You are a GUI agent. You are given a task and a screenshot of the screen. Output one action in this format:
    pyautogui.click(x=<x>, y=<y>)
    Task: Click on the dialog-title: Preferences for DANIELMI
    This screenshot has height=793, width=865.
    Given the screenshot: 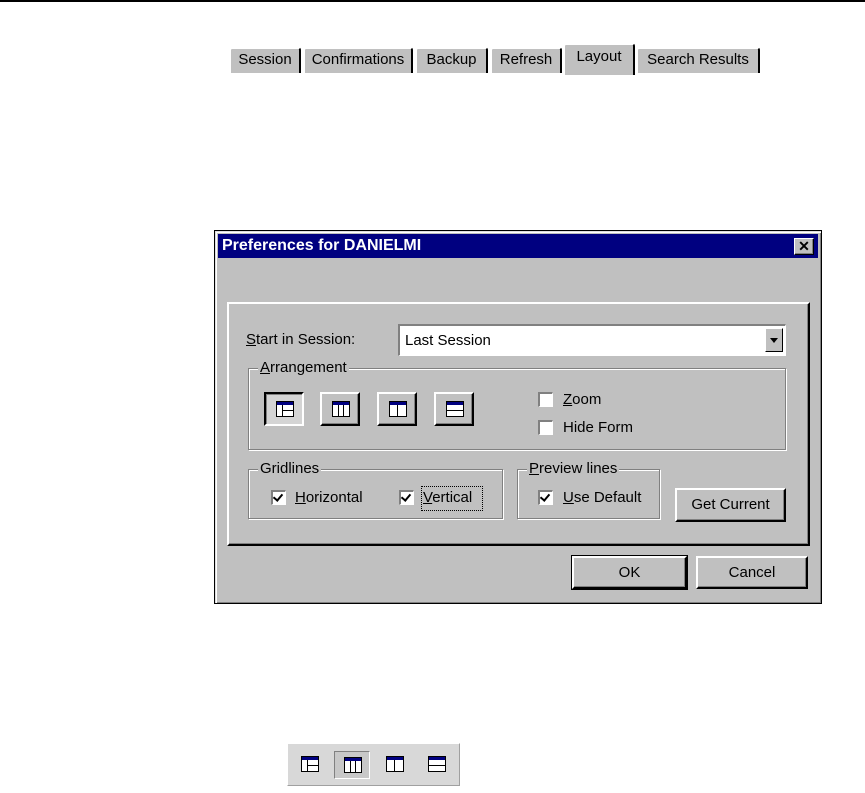 What is the action you would take?
    pyautogui.click(x=322, y=245)
    